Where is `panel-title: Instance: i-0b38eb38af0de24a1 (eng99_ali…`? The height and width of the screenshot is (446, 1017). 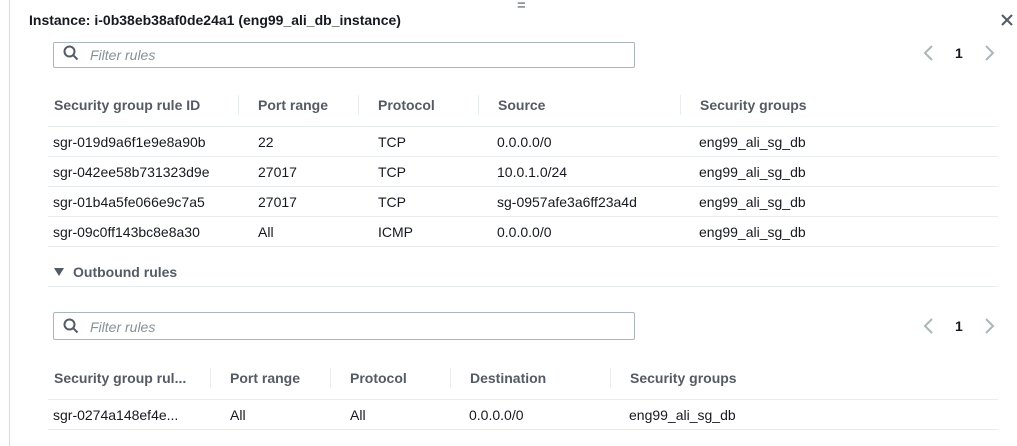 panel-title: Instance: i-0b38eb38af0de24a1 (eng99_ali… is located at coordinates (215, 20).